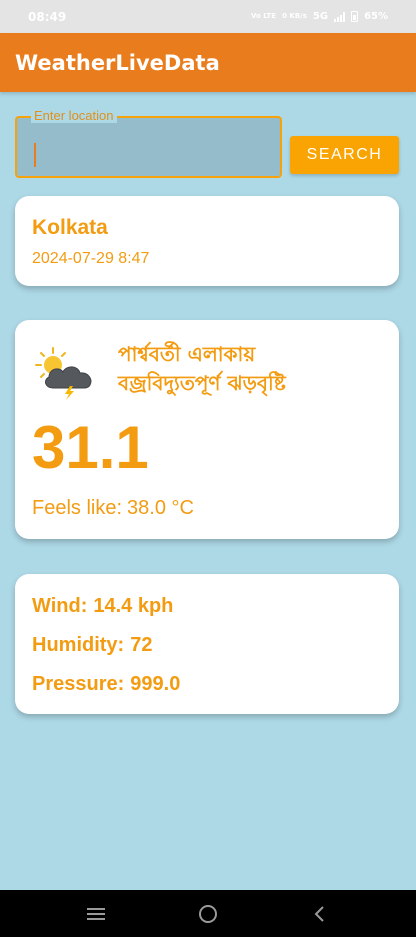 The image size is (416, 937). Describe the element at coordinates (355, 16) in the screenshot. I see `battery-icon` at that location.